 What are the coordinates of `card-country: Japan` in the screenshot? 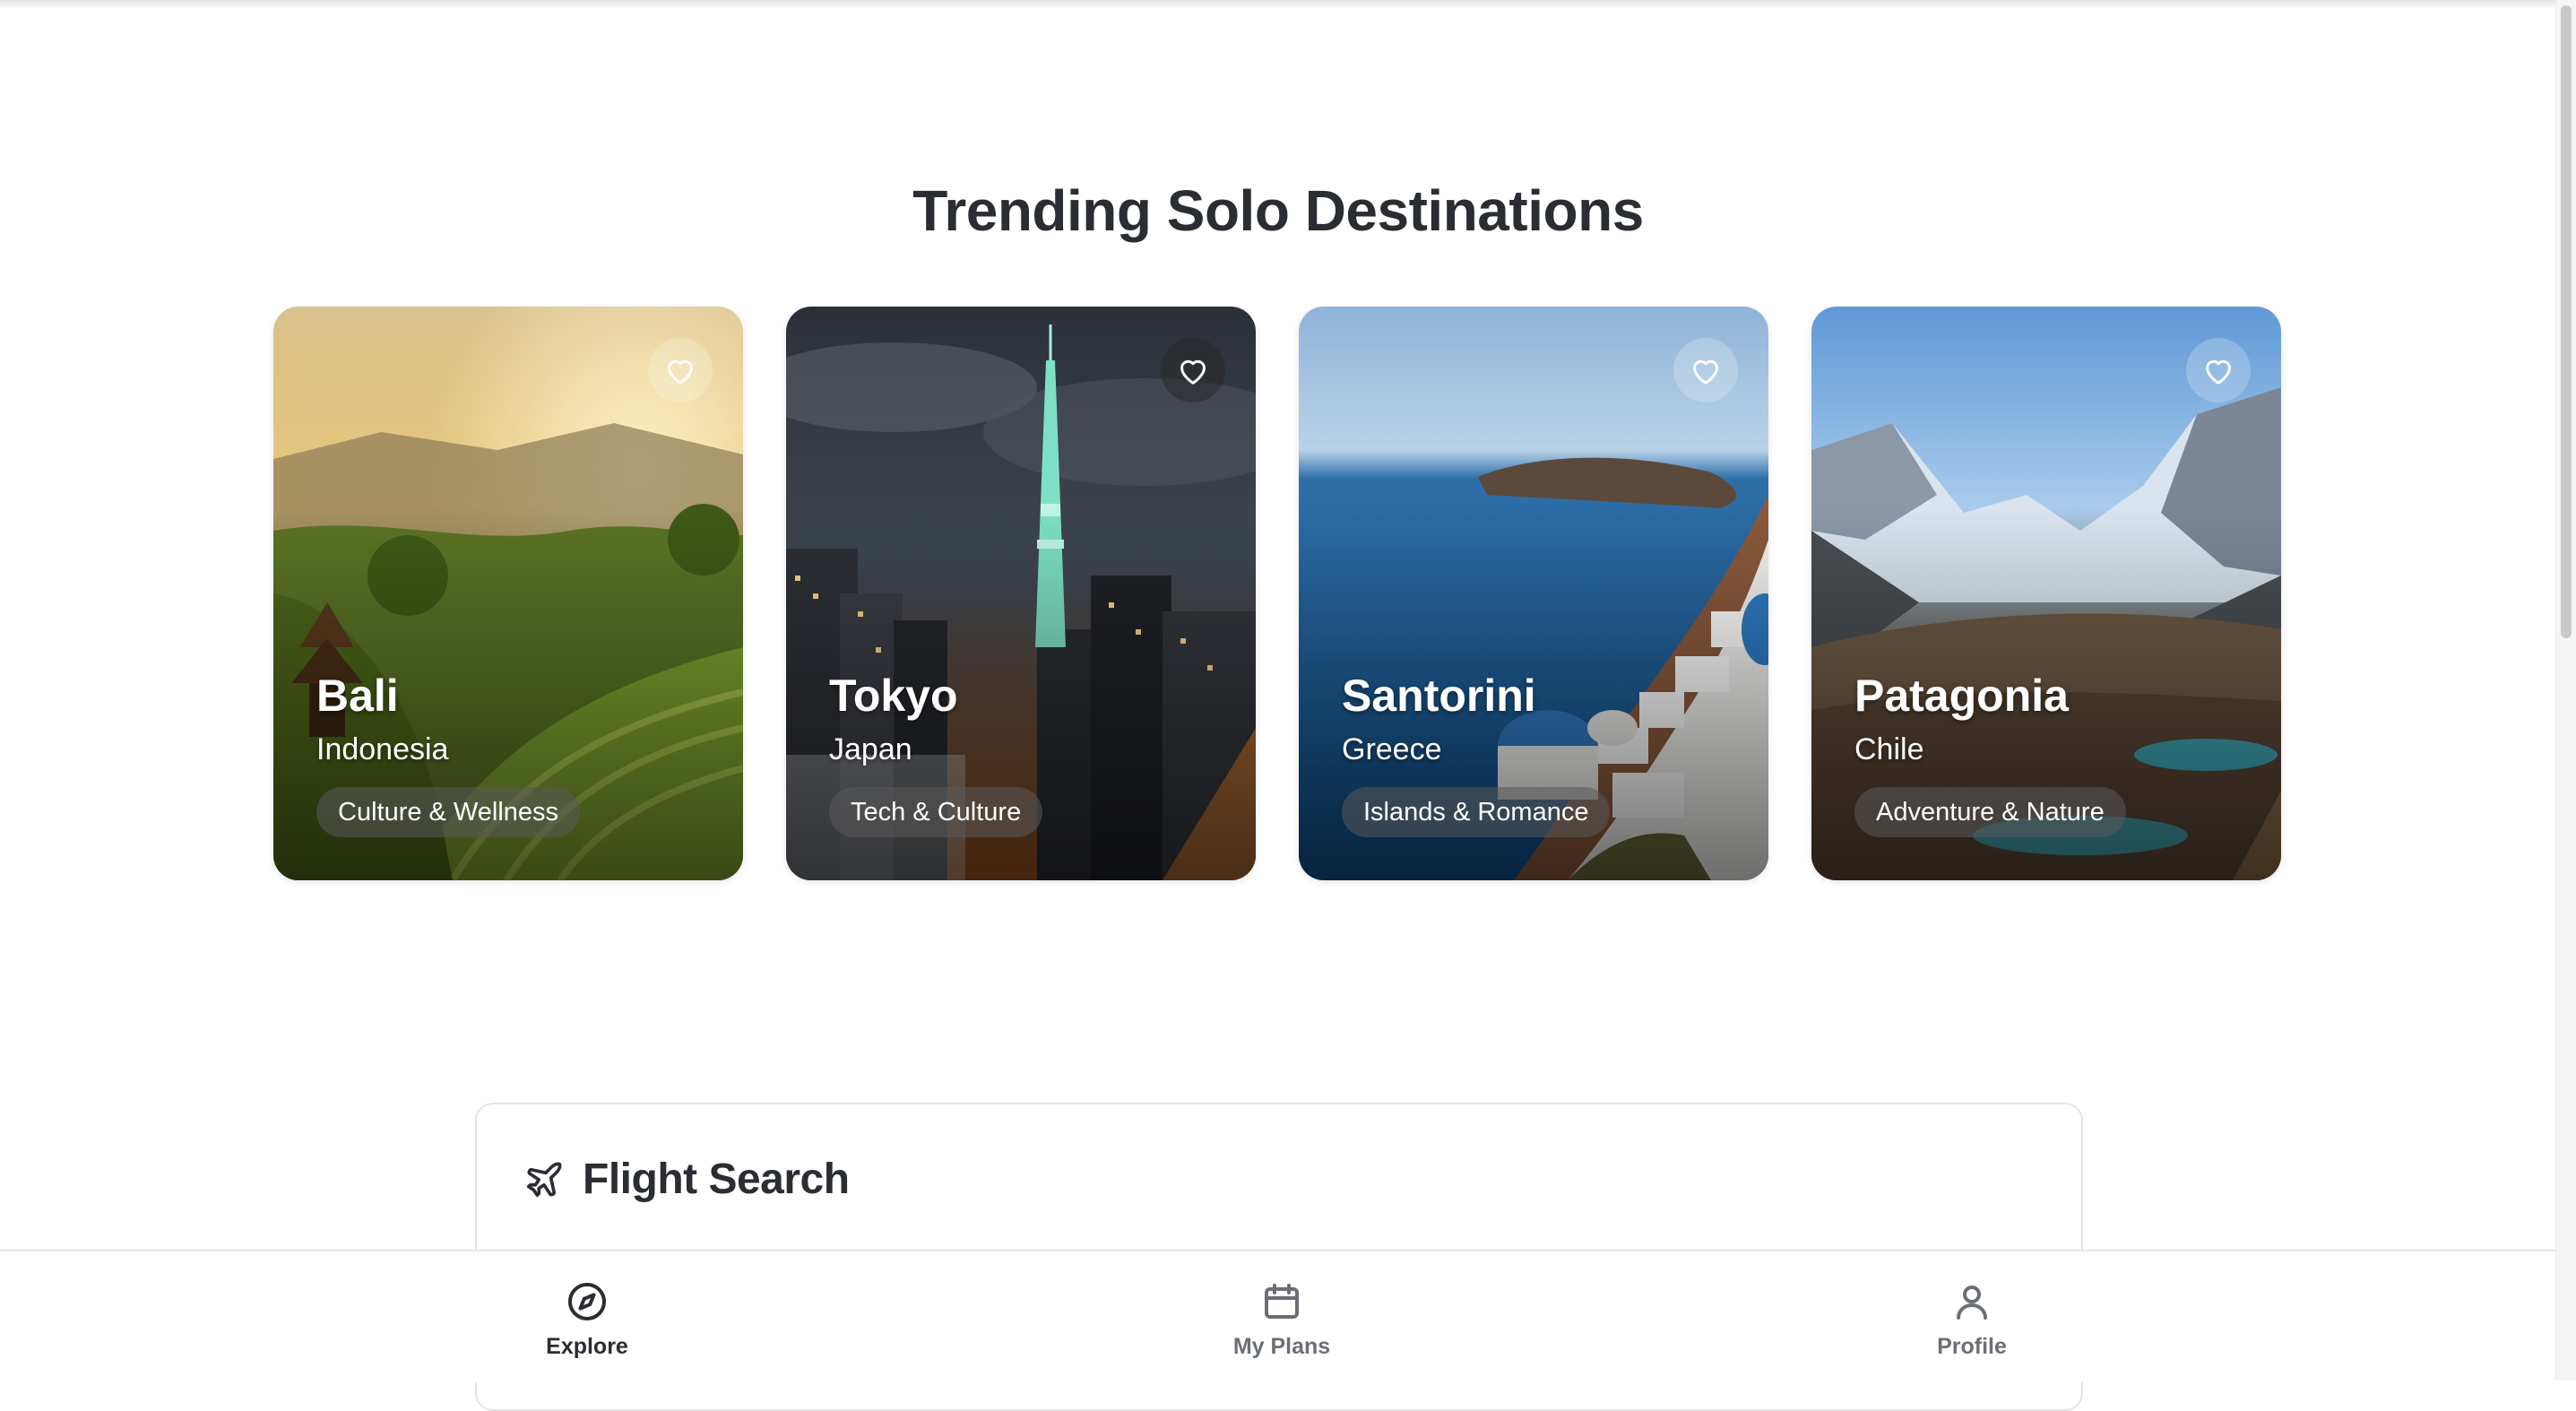 It's located at (870, 749).